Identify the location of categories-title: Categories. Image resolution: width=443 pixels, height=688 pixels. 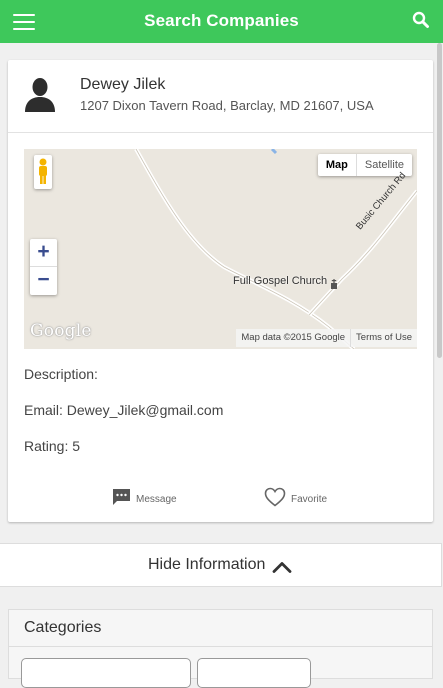
(63, 627).